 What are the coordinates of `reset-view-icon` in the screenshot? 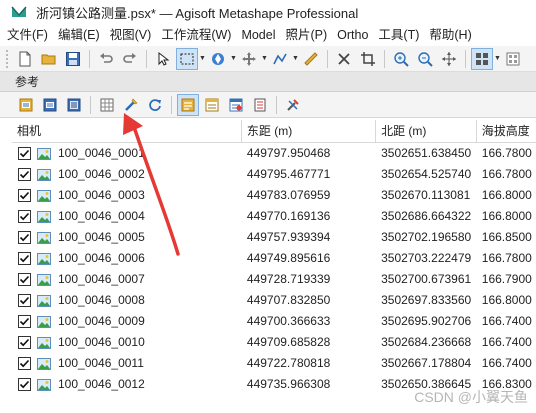 It's located at (449, 59).